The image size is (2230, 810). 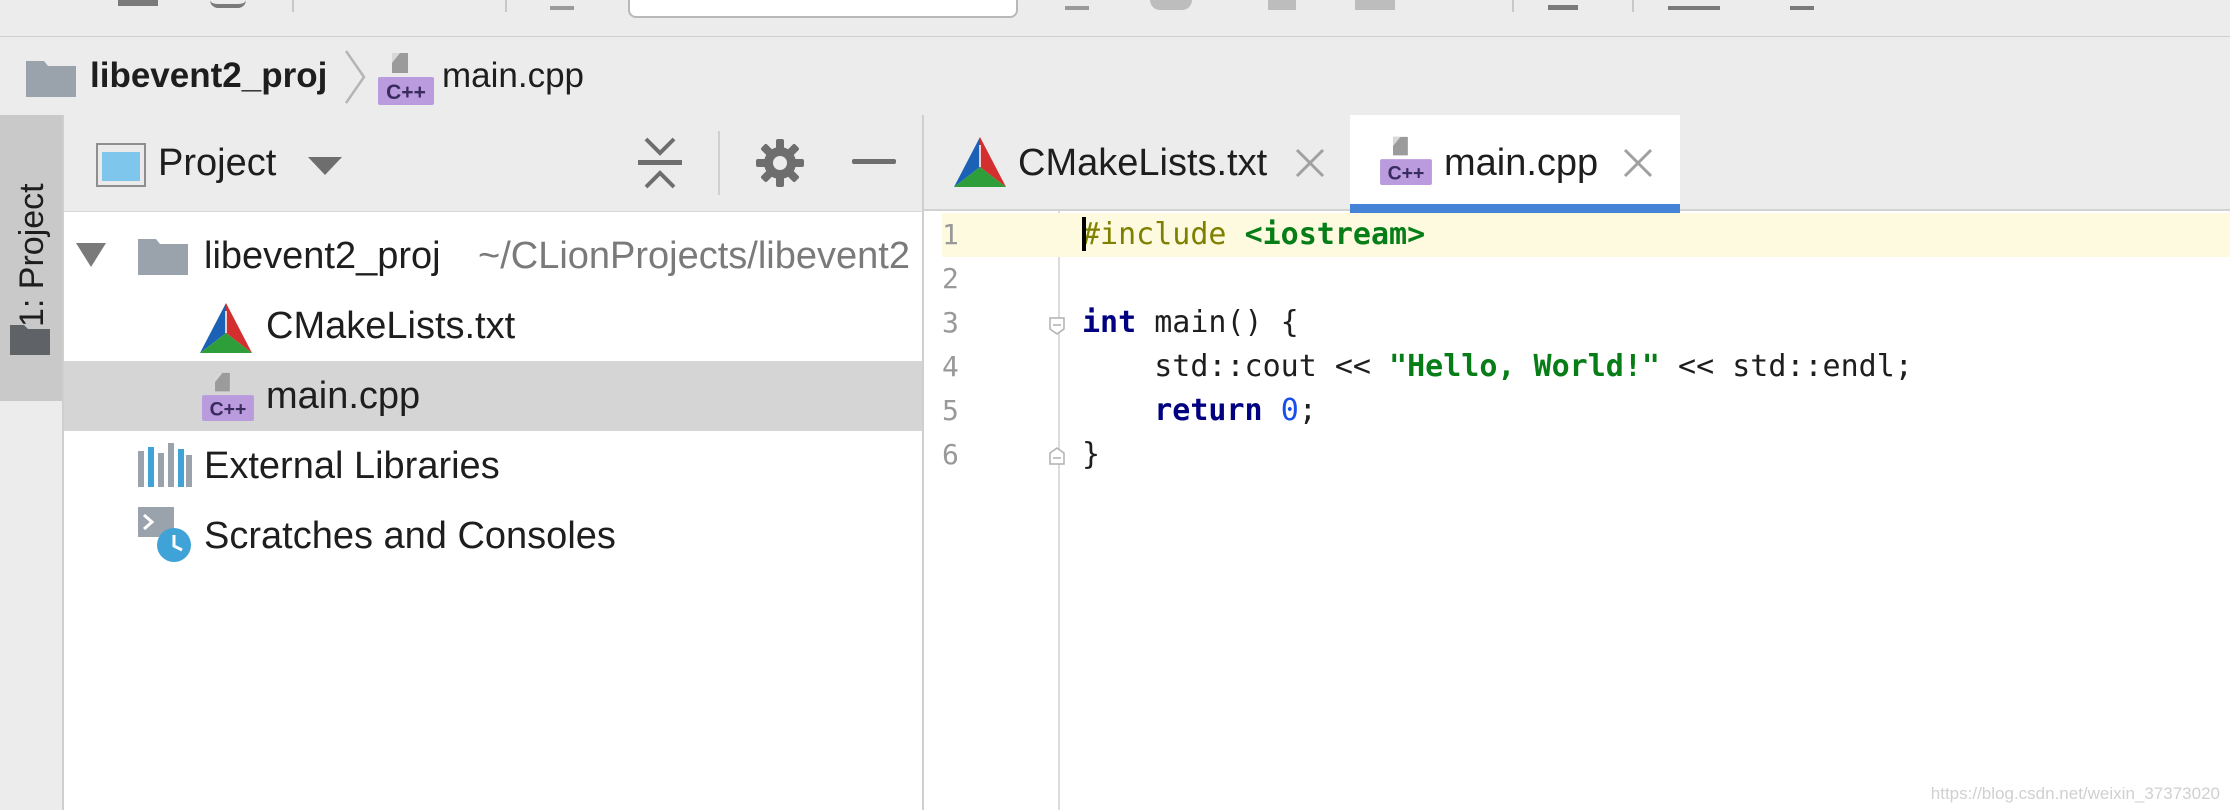 I want to click on project-tool-window-button: 1: Project, so click(x=31, y=258).